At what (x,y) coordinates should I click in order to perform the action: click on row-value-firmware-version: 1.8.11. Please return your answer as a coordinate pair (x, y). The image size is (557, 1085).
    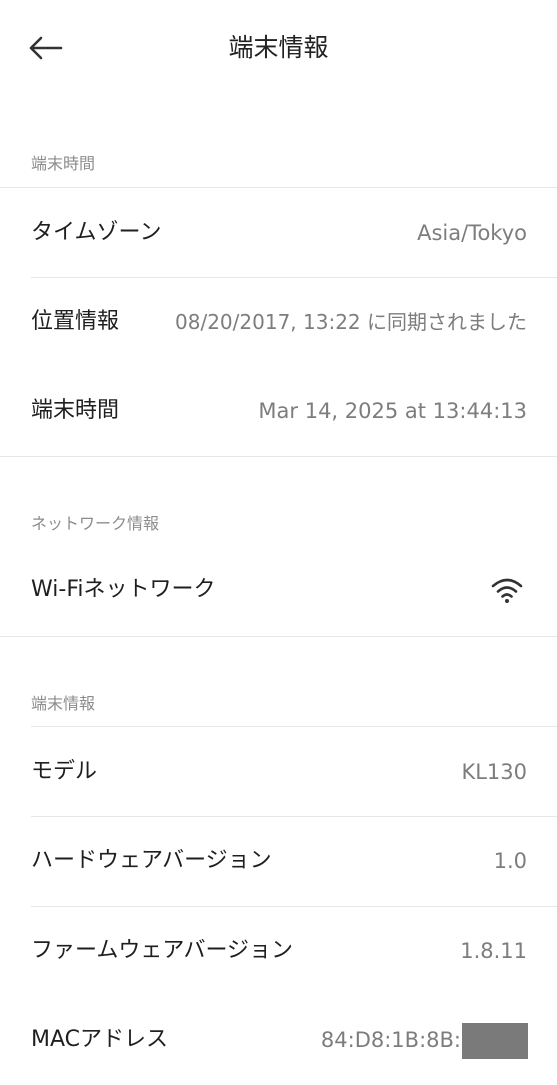
    Looking at the image, I should click on (493, 951).